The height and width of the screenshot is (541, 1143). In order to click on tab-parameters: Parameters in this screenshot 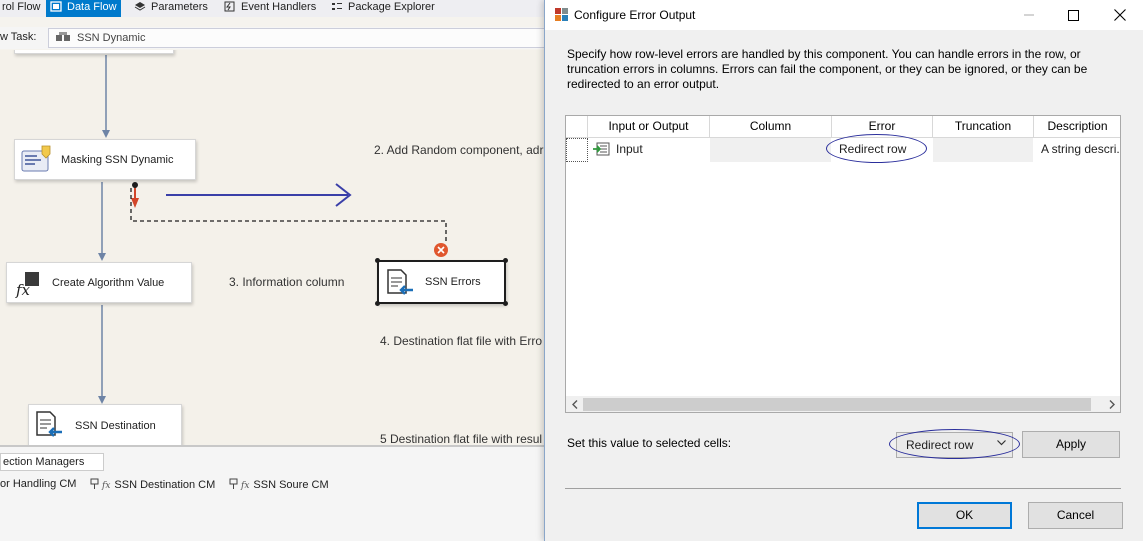, I will do `click(171, 8)`.